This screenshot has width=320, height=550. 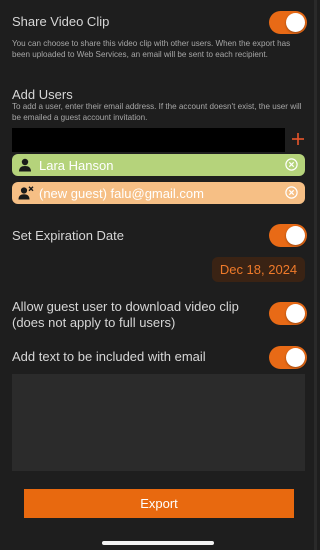 I want to click on export-button: Export, so click(x=159, y=503).